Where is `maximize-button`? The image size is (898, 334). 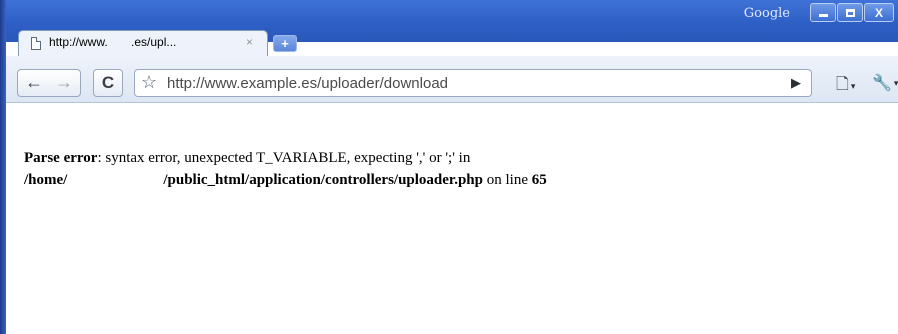 maximize-button is located at coordinates (850, 12).